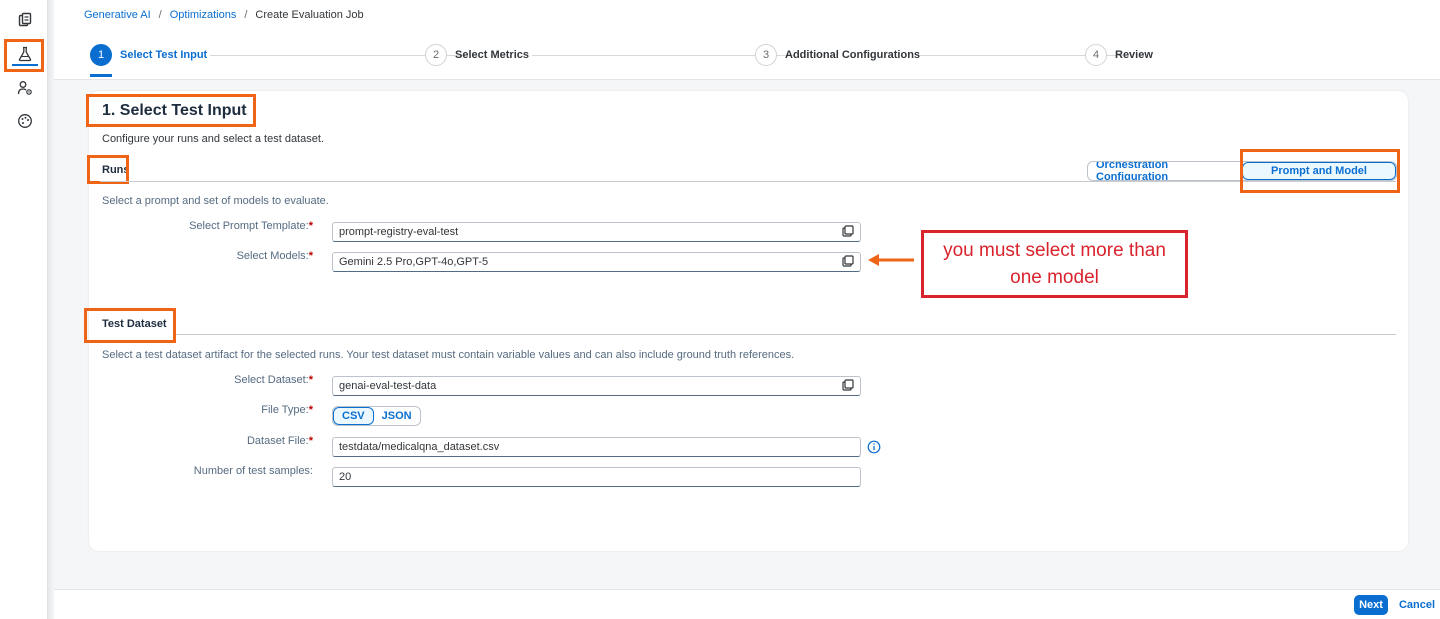  I want to click on step-number: 1, so click(101, 55).